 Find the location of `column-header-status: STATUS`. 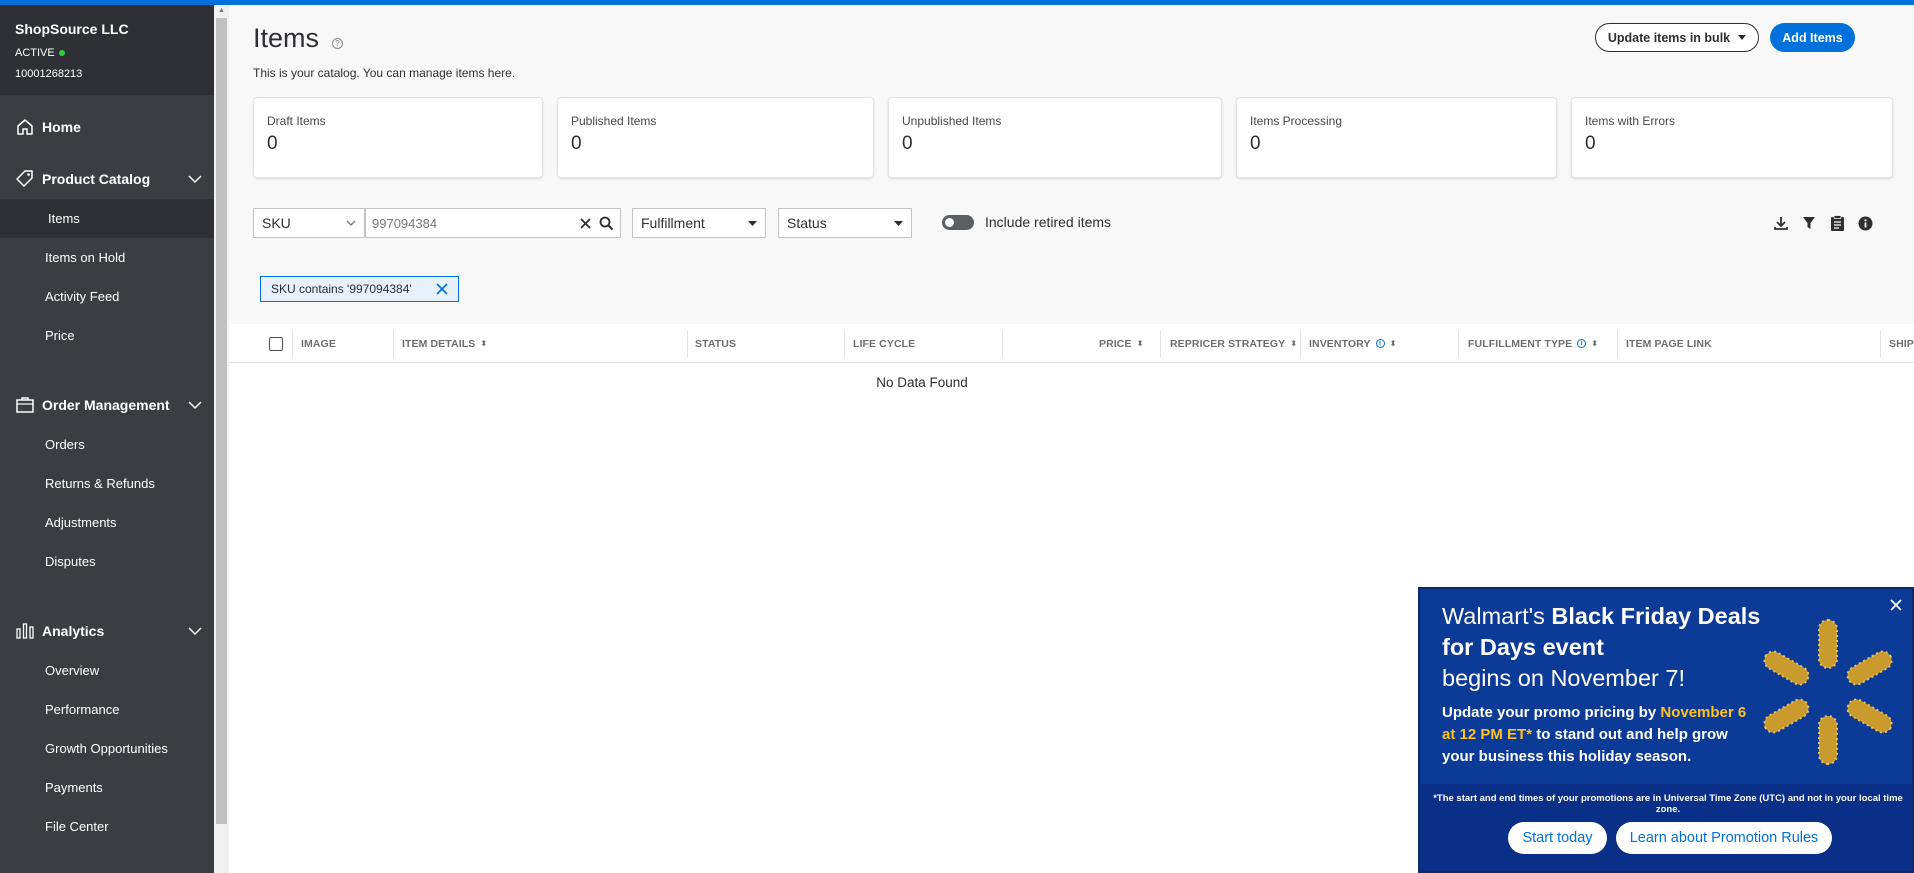

column-header-status: STATUS is located at coordinates (715, 343).